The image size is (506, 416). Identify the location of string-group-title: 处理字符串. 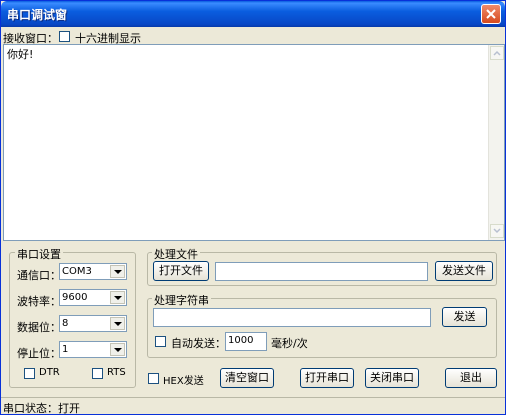
(181, 300).